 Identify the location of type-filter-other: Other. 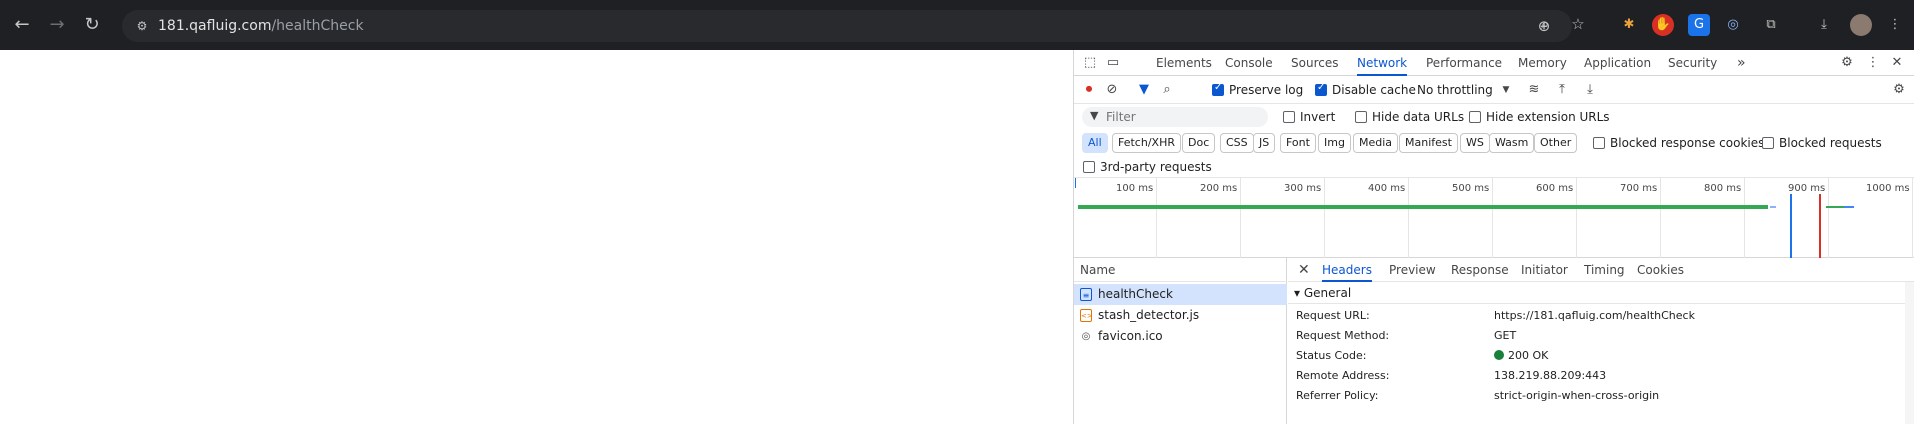
(1556, 143).